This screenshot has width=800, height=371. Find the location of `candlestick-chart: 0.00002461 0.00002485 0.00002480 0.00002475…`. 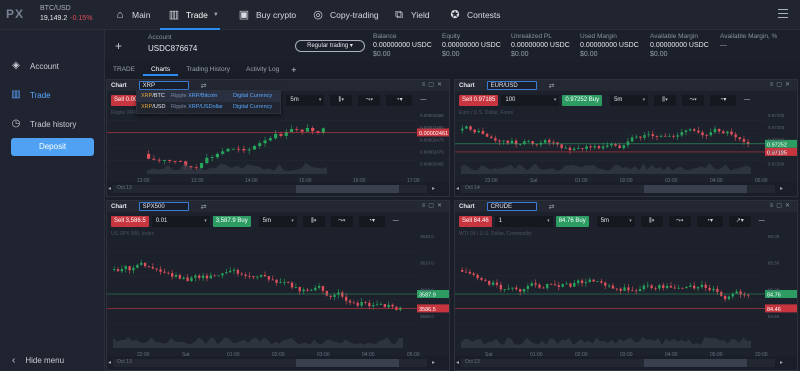

candlestick-chart: 0.00002461 0.00002485 0.00002480 0.00002475… is located at coordinates (278, 145).